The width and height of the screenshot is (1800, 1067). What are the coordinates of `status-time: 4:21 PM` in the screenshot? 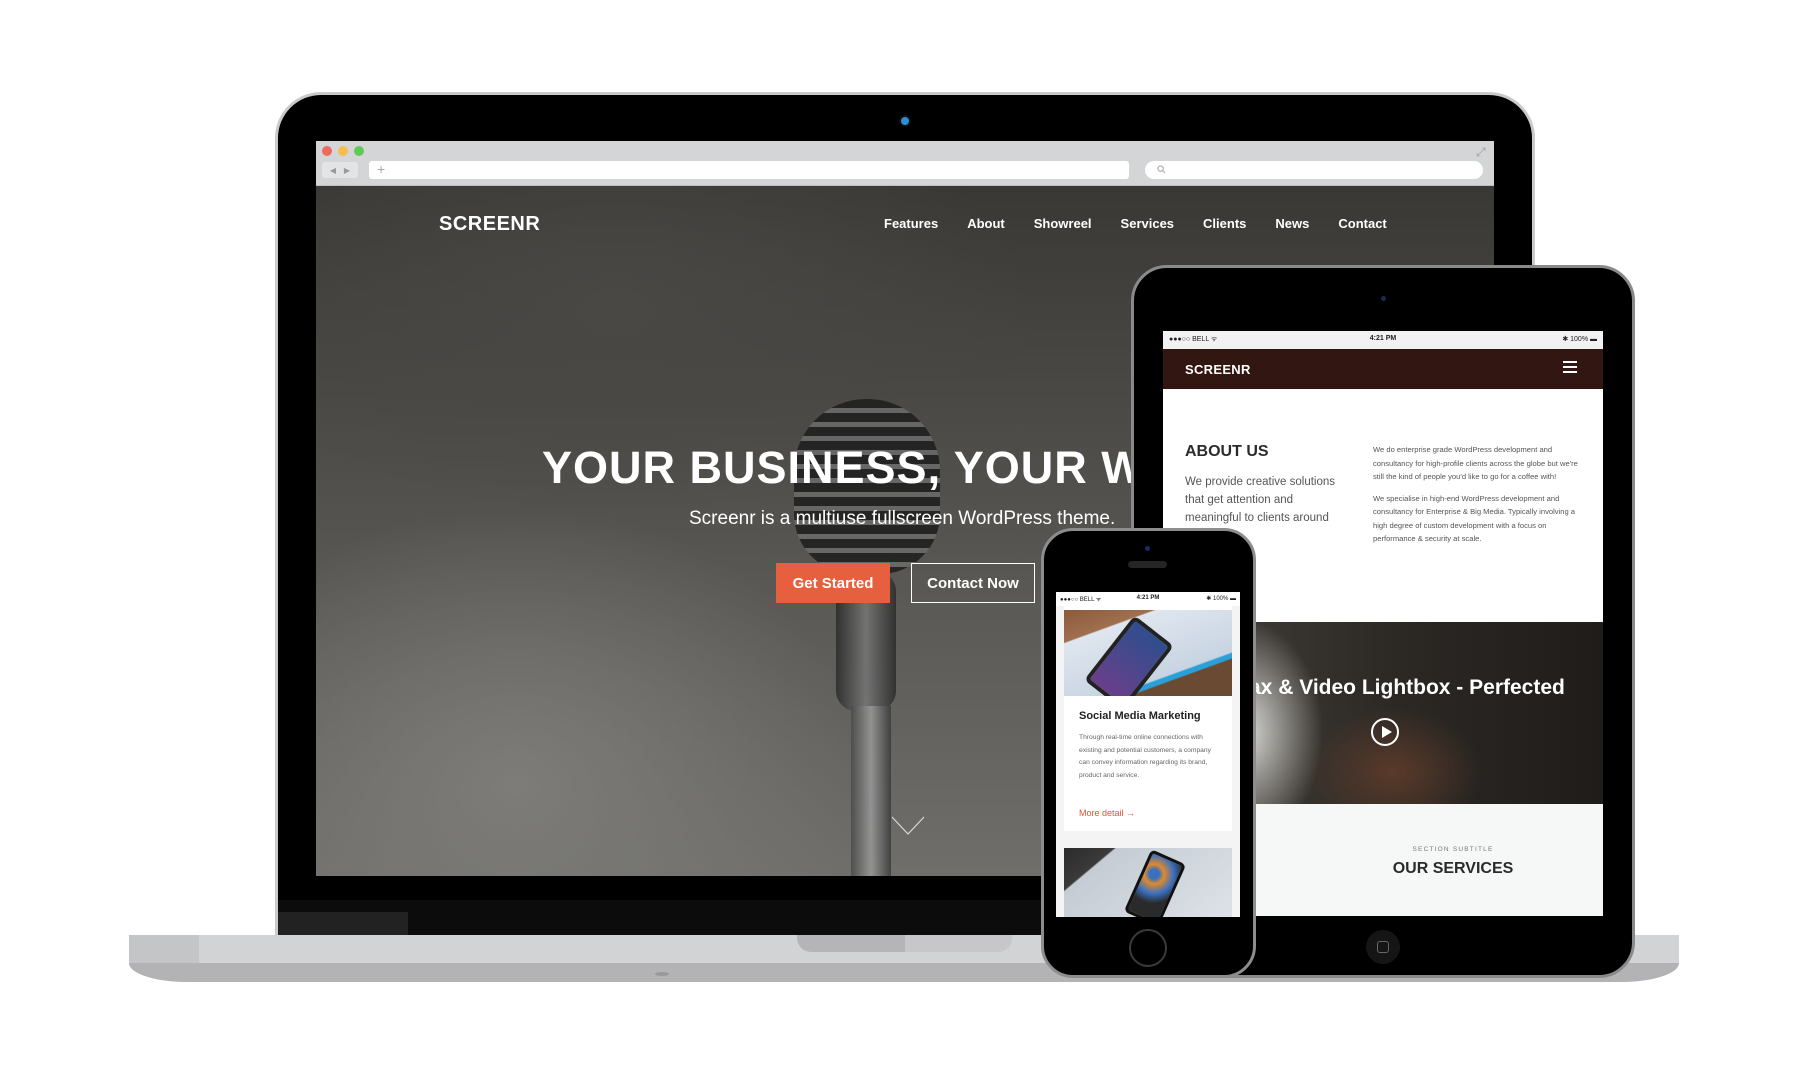 It's located at (1383, 338).